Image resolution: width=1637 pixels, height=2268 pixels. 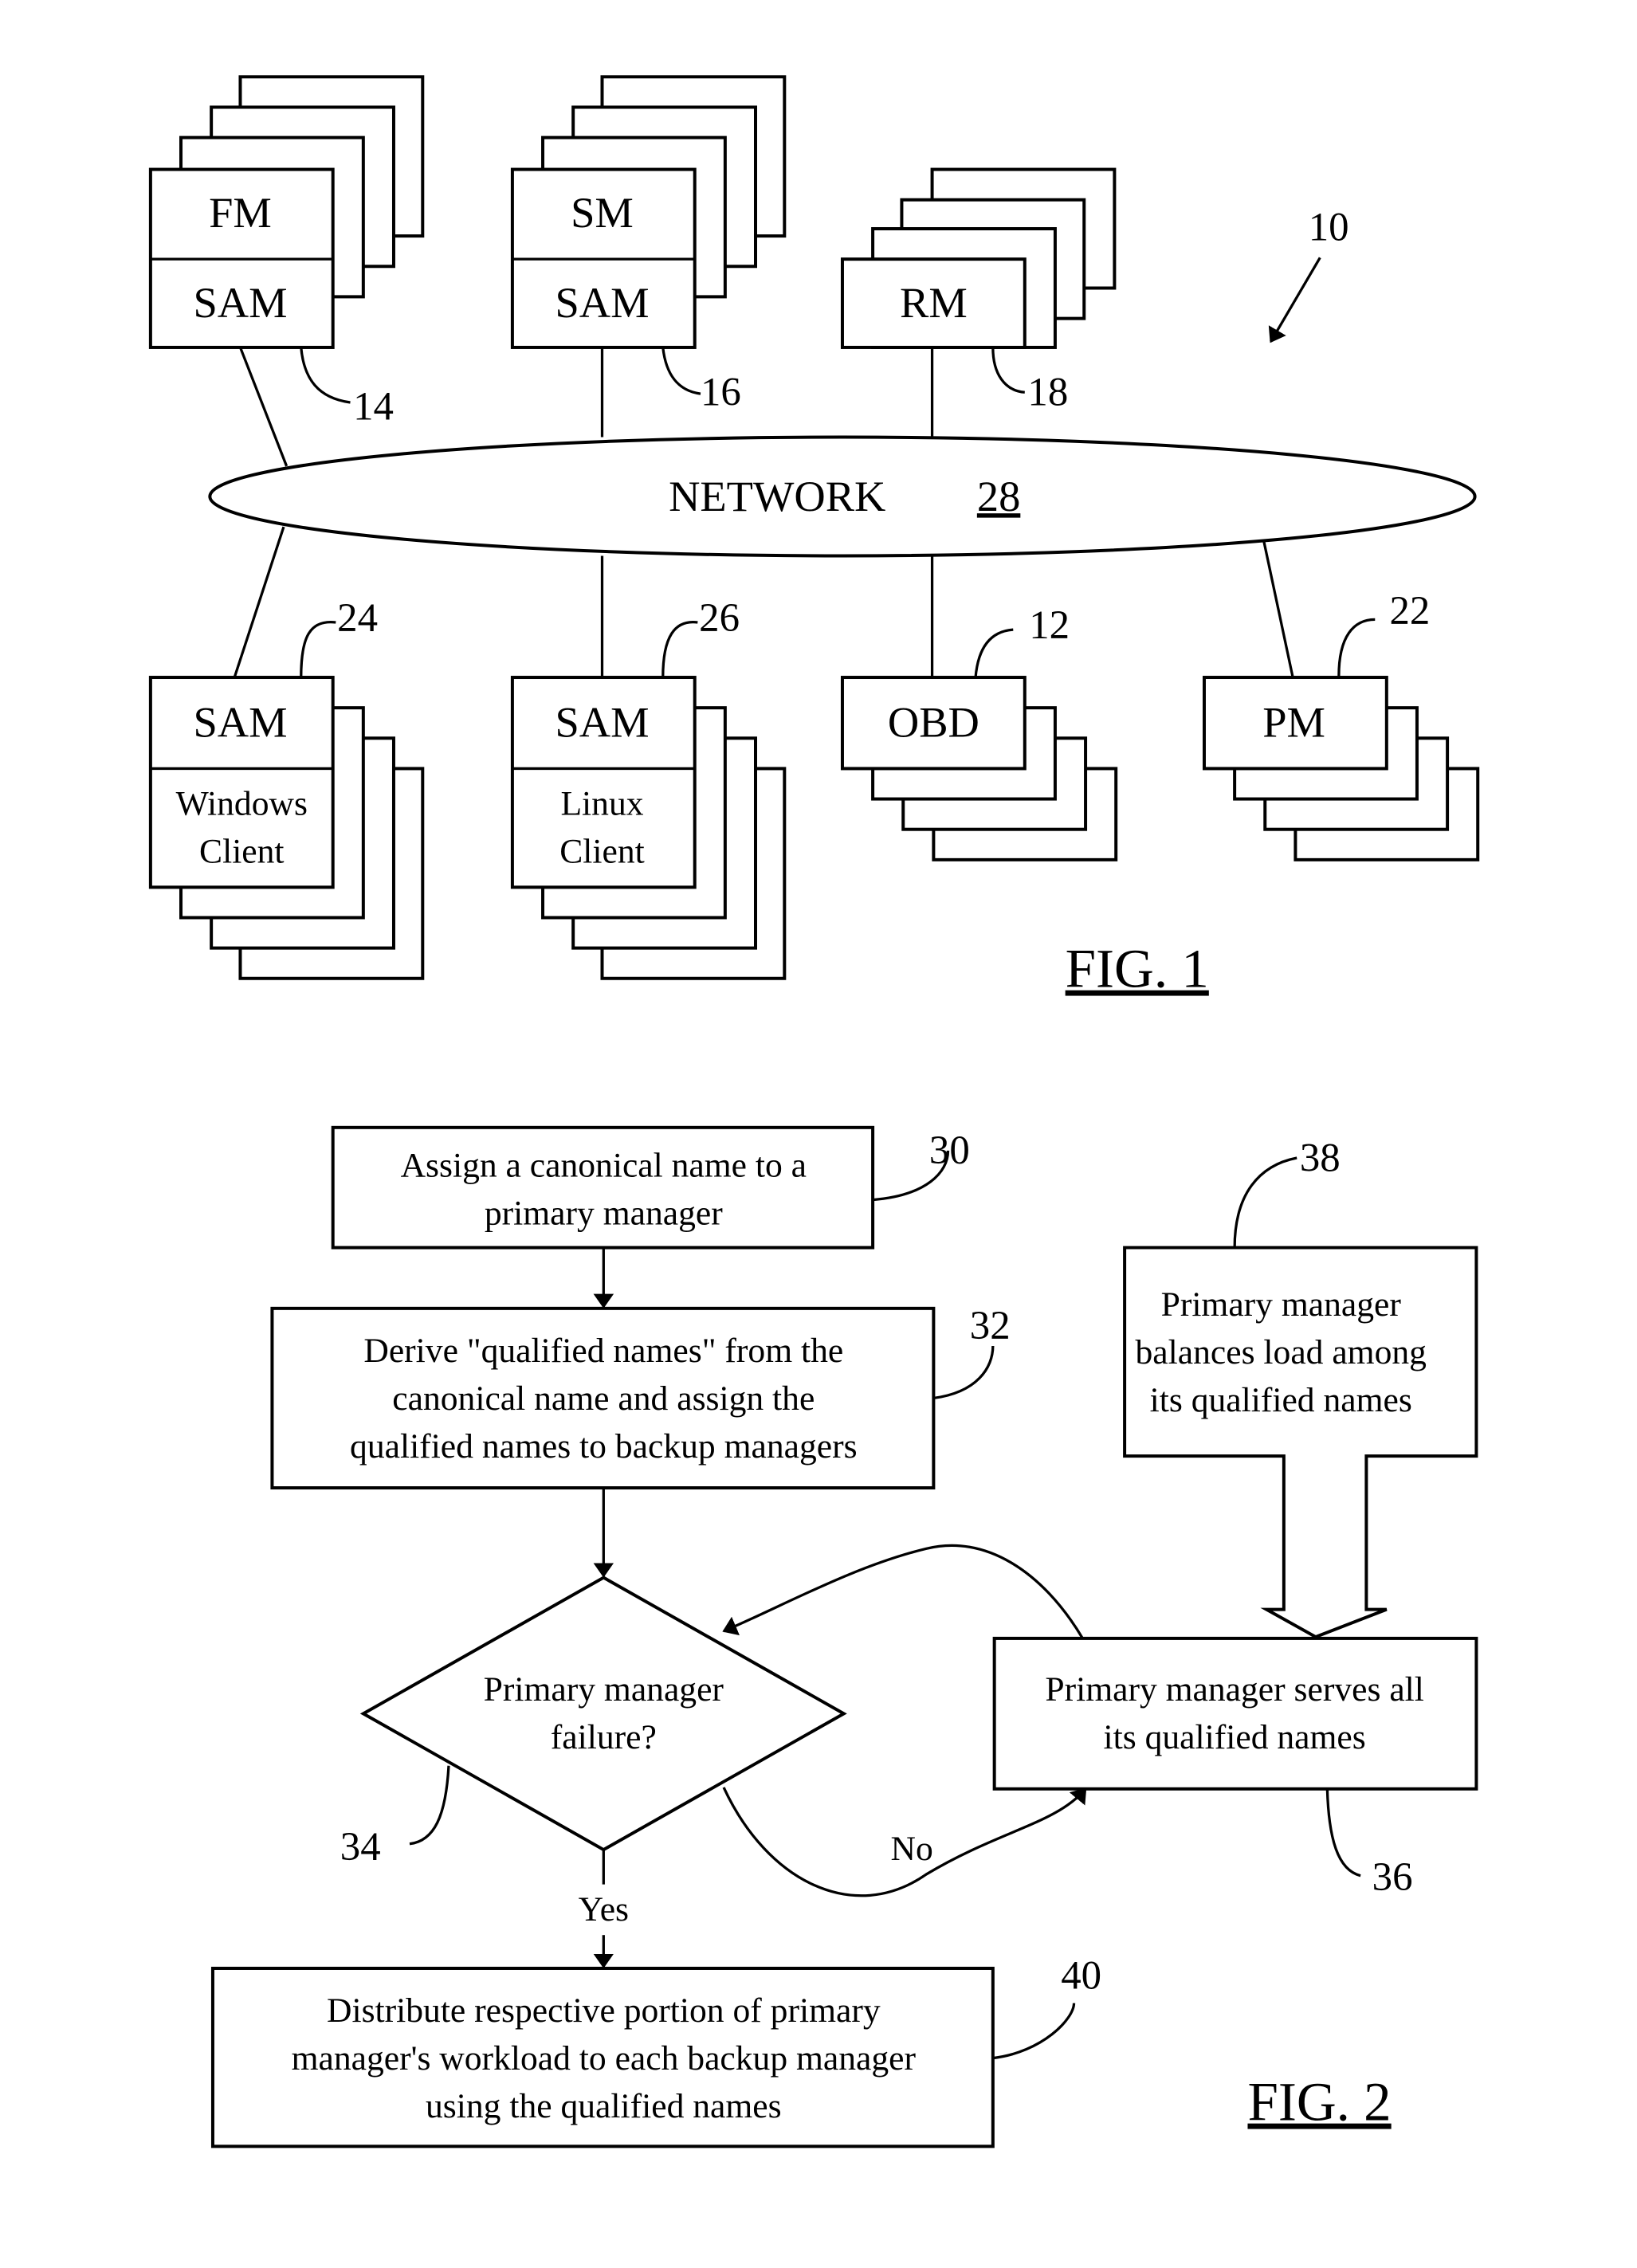 I want to click on step-32-line3: qualified names to backup managers, so click(x=604, y=1446).